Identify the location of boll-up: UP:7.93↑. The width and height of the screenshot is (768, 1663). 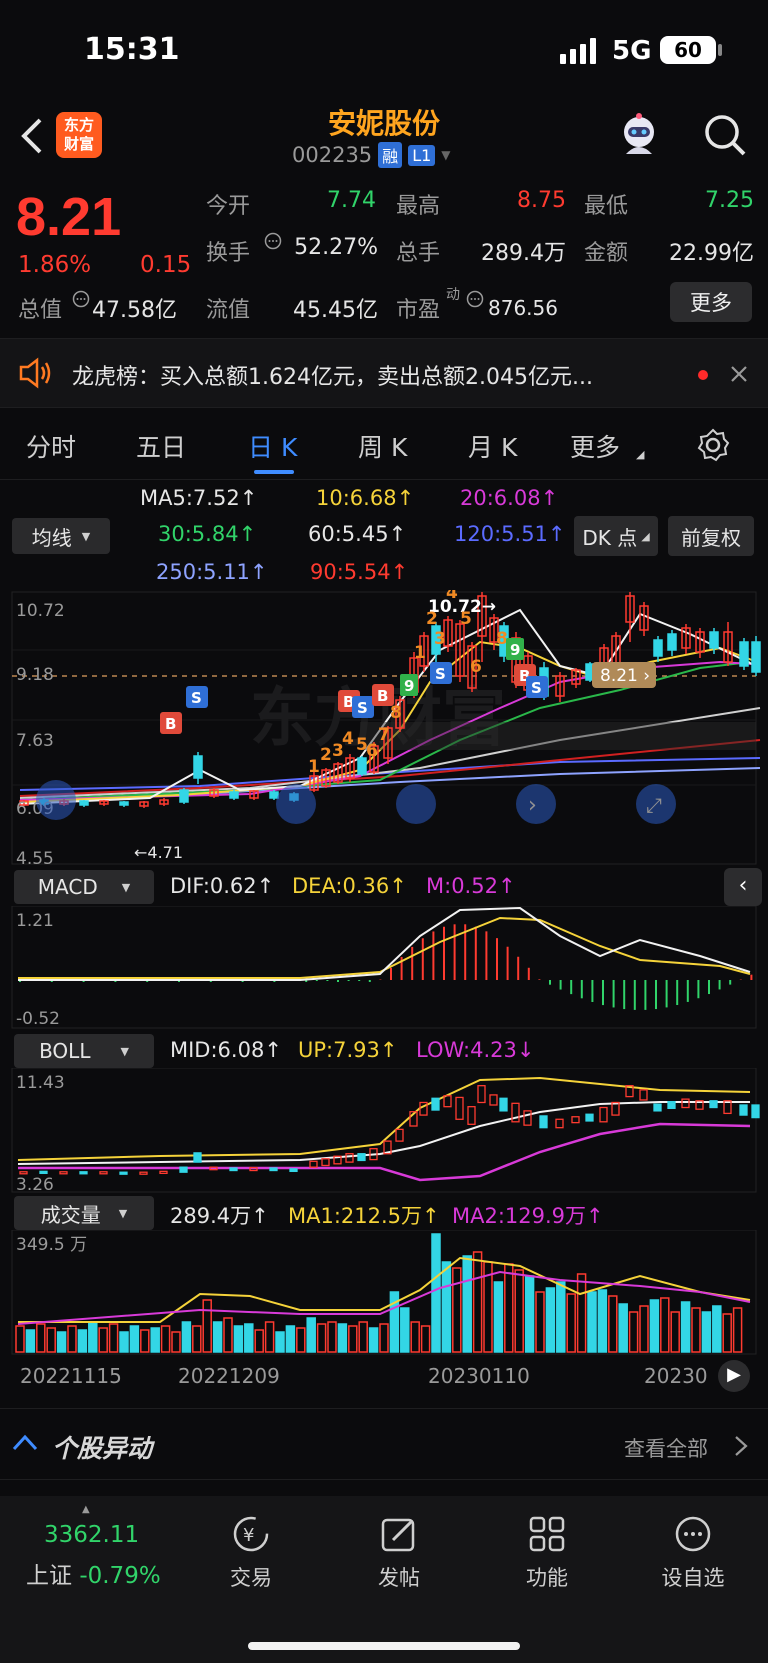
(348, 1050).